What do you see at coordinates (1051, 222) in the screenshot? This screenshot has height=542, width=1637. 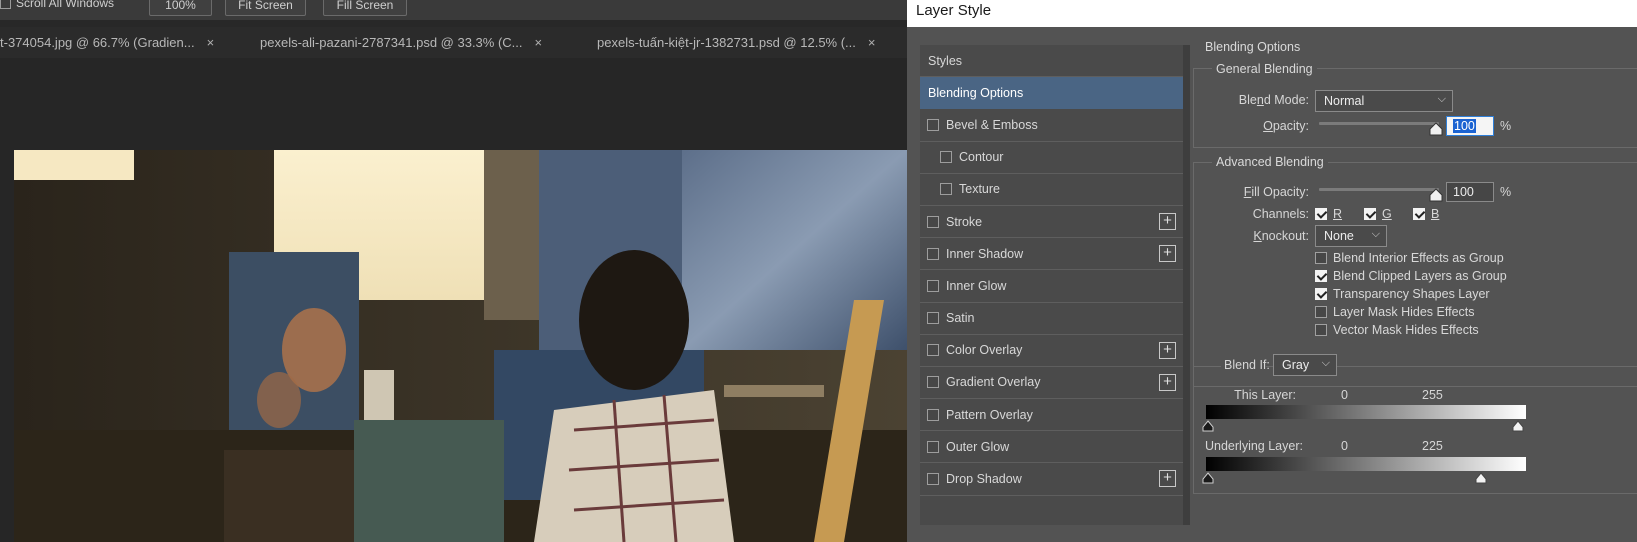 I see `style-item: Stroke +` at bounding box center [1051, 222].